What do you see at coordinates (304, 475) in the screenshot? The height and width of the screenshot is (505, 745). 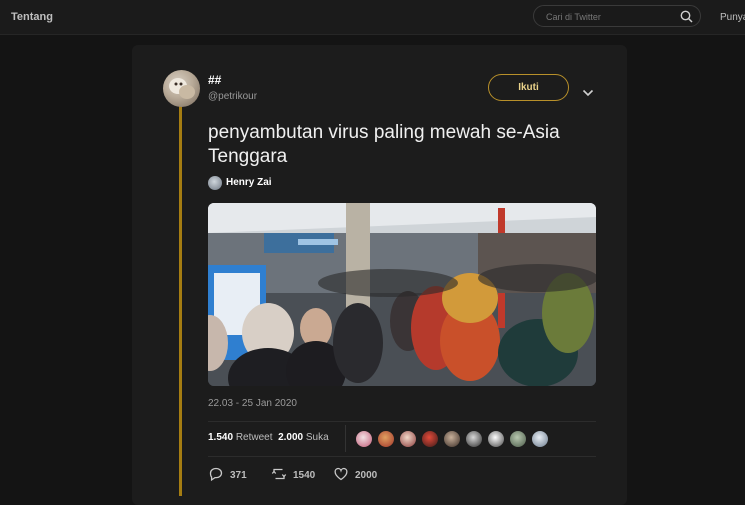 I see `retweet-action-count: 1540` at bounding box center [304, 475].